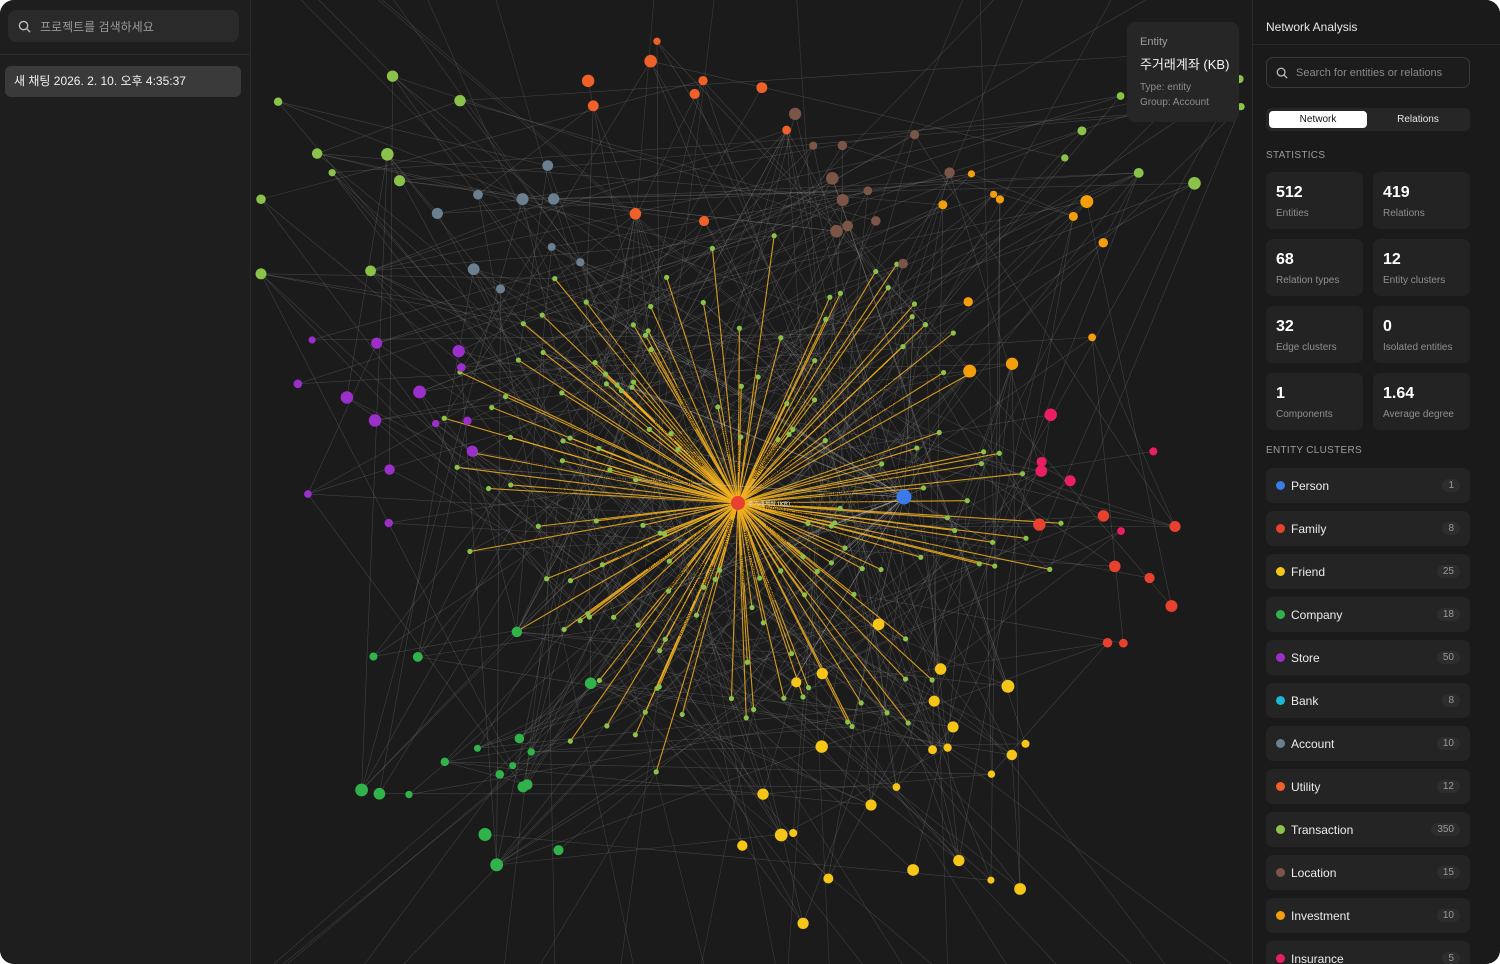  Describe the element at coordinates (1318, 119) in the screenshot. I see `tab-network: Network` at that location.